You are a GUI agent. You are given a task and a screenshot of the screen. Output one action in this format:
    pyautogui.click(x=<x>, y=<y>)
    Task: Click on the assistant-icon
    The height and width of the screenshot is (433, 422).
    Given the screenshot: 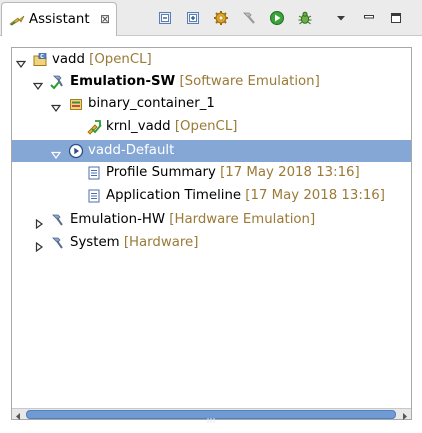 What is the action you would take?
    pyautogui.click(x=17, y=20)
    